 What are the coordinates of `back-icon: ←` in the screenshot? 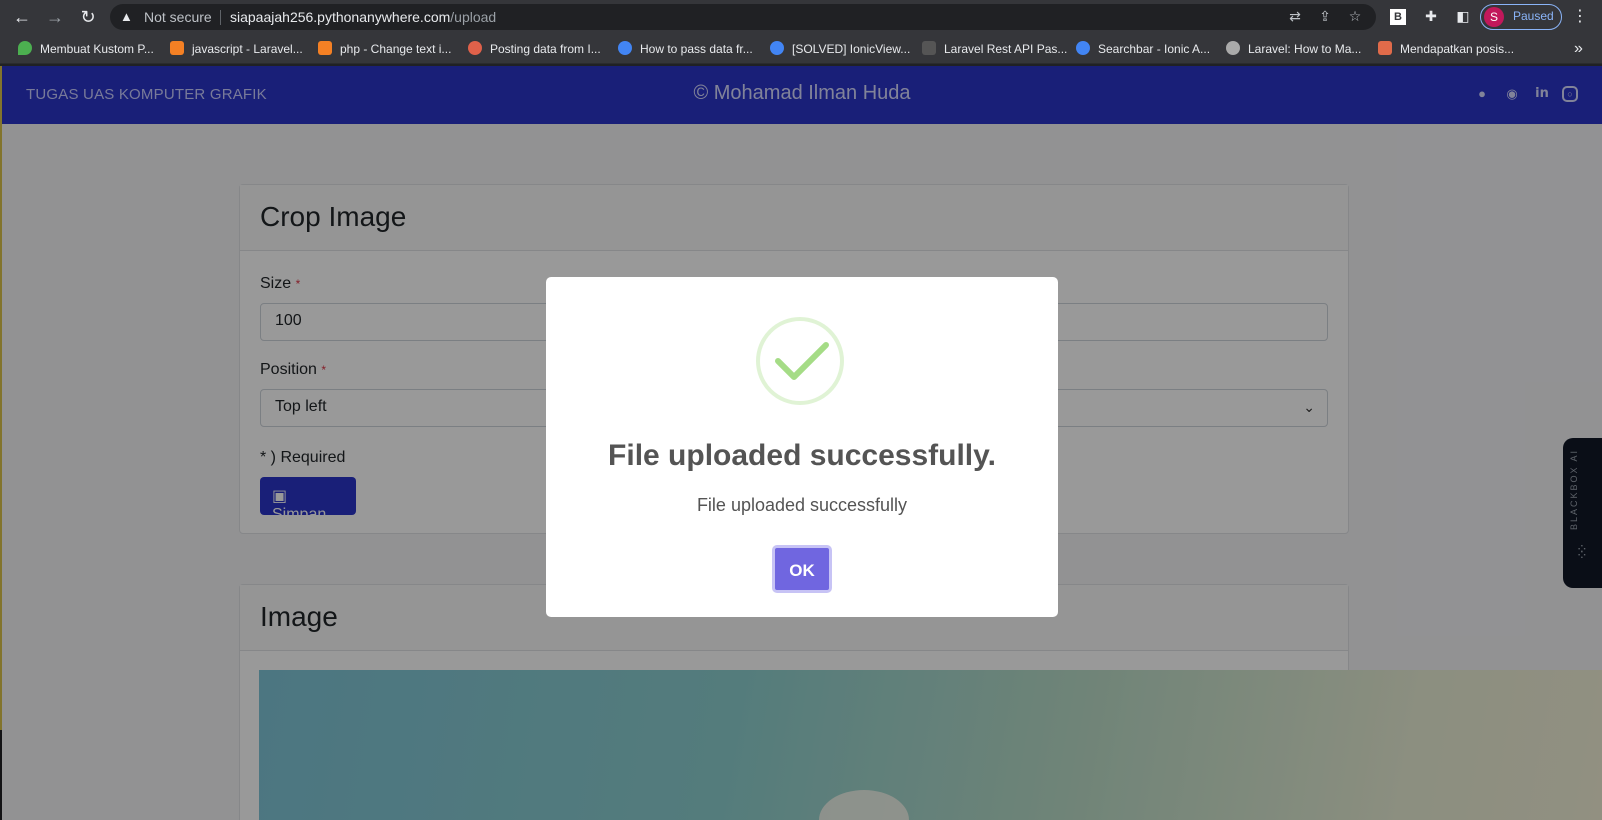 It's located at (22, 17).